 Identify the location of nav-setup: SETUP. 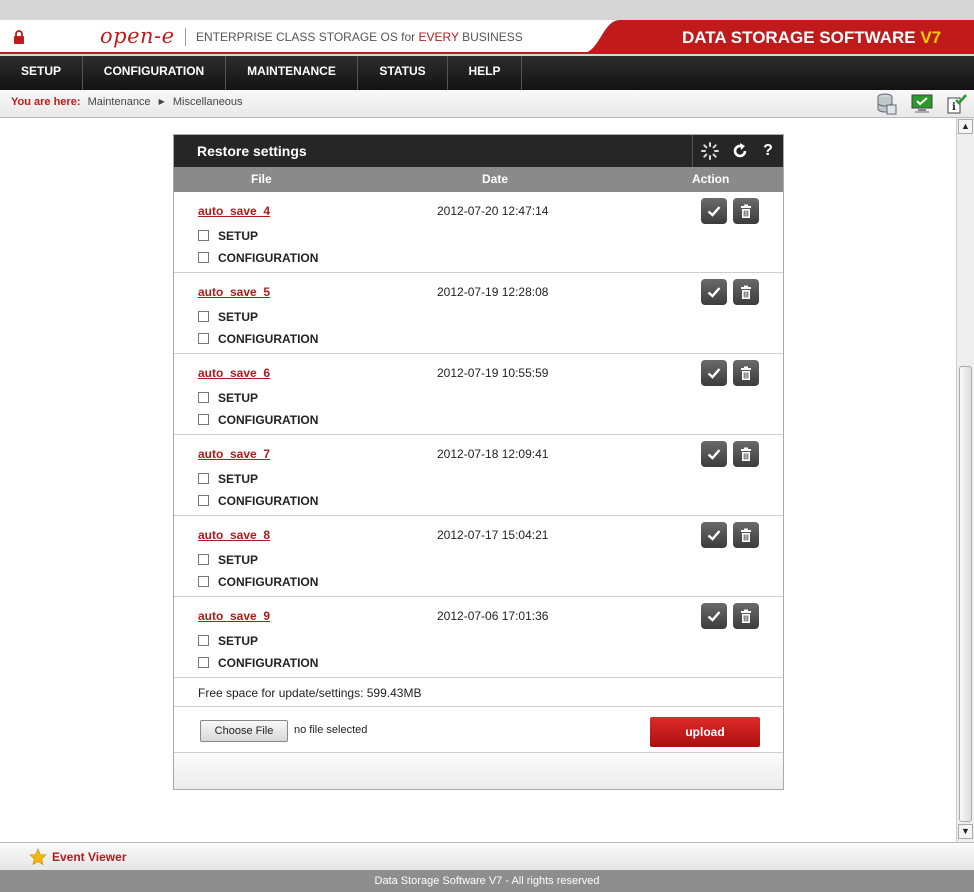
(41, 73).